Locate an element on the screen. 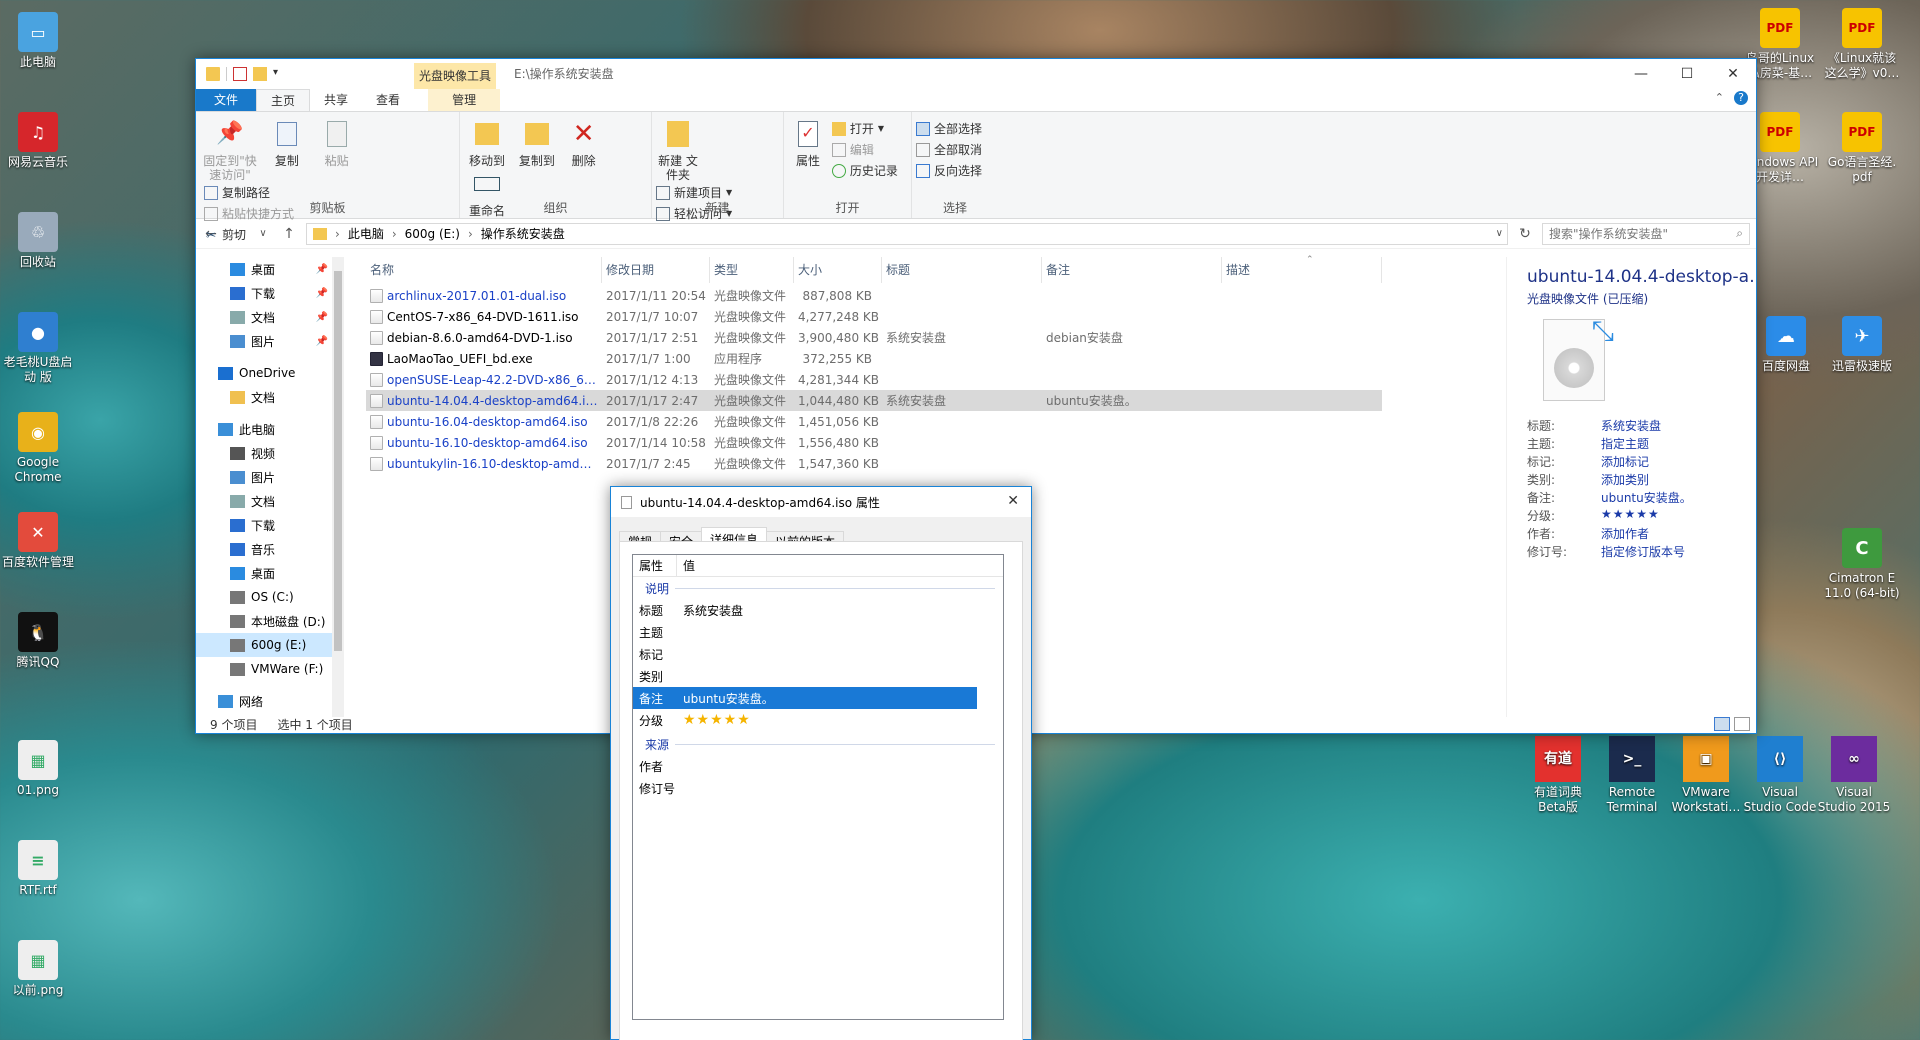  property-row: 作者 is located at coordinates (818, 766).